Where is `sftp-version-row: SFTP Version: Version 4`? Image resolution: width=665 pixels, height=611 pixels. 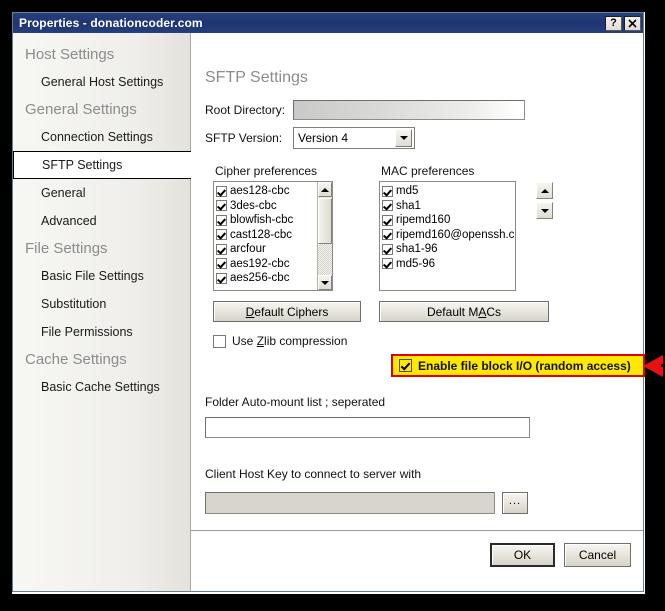 sftp-version-row: SFTP Version: Version 4 is located at coordinates (310, 138).